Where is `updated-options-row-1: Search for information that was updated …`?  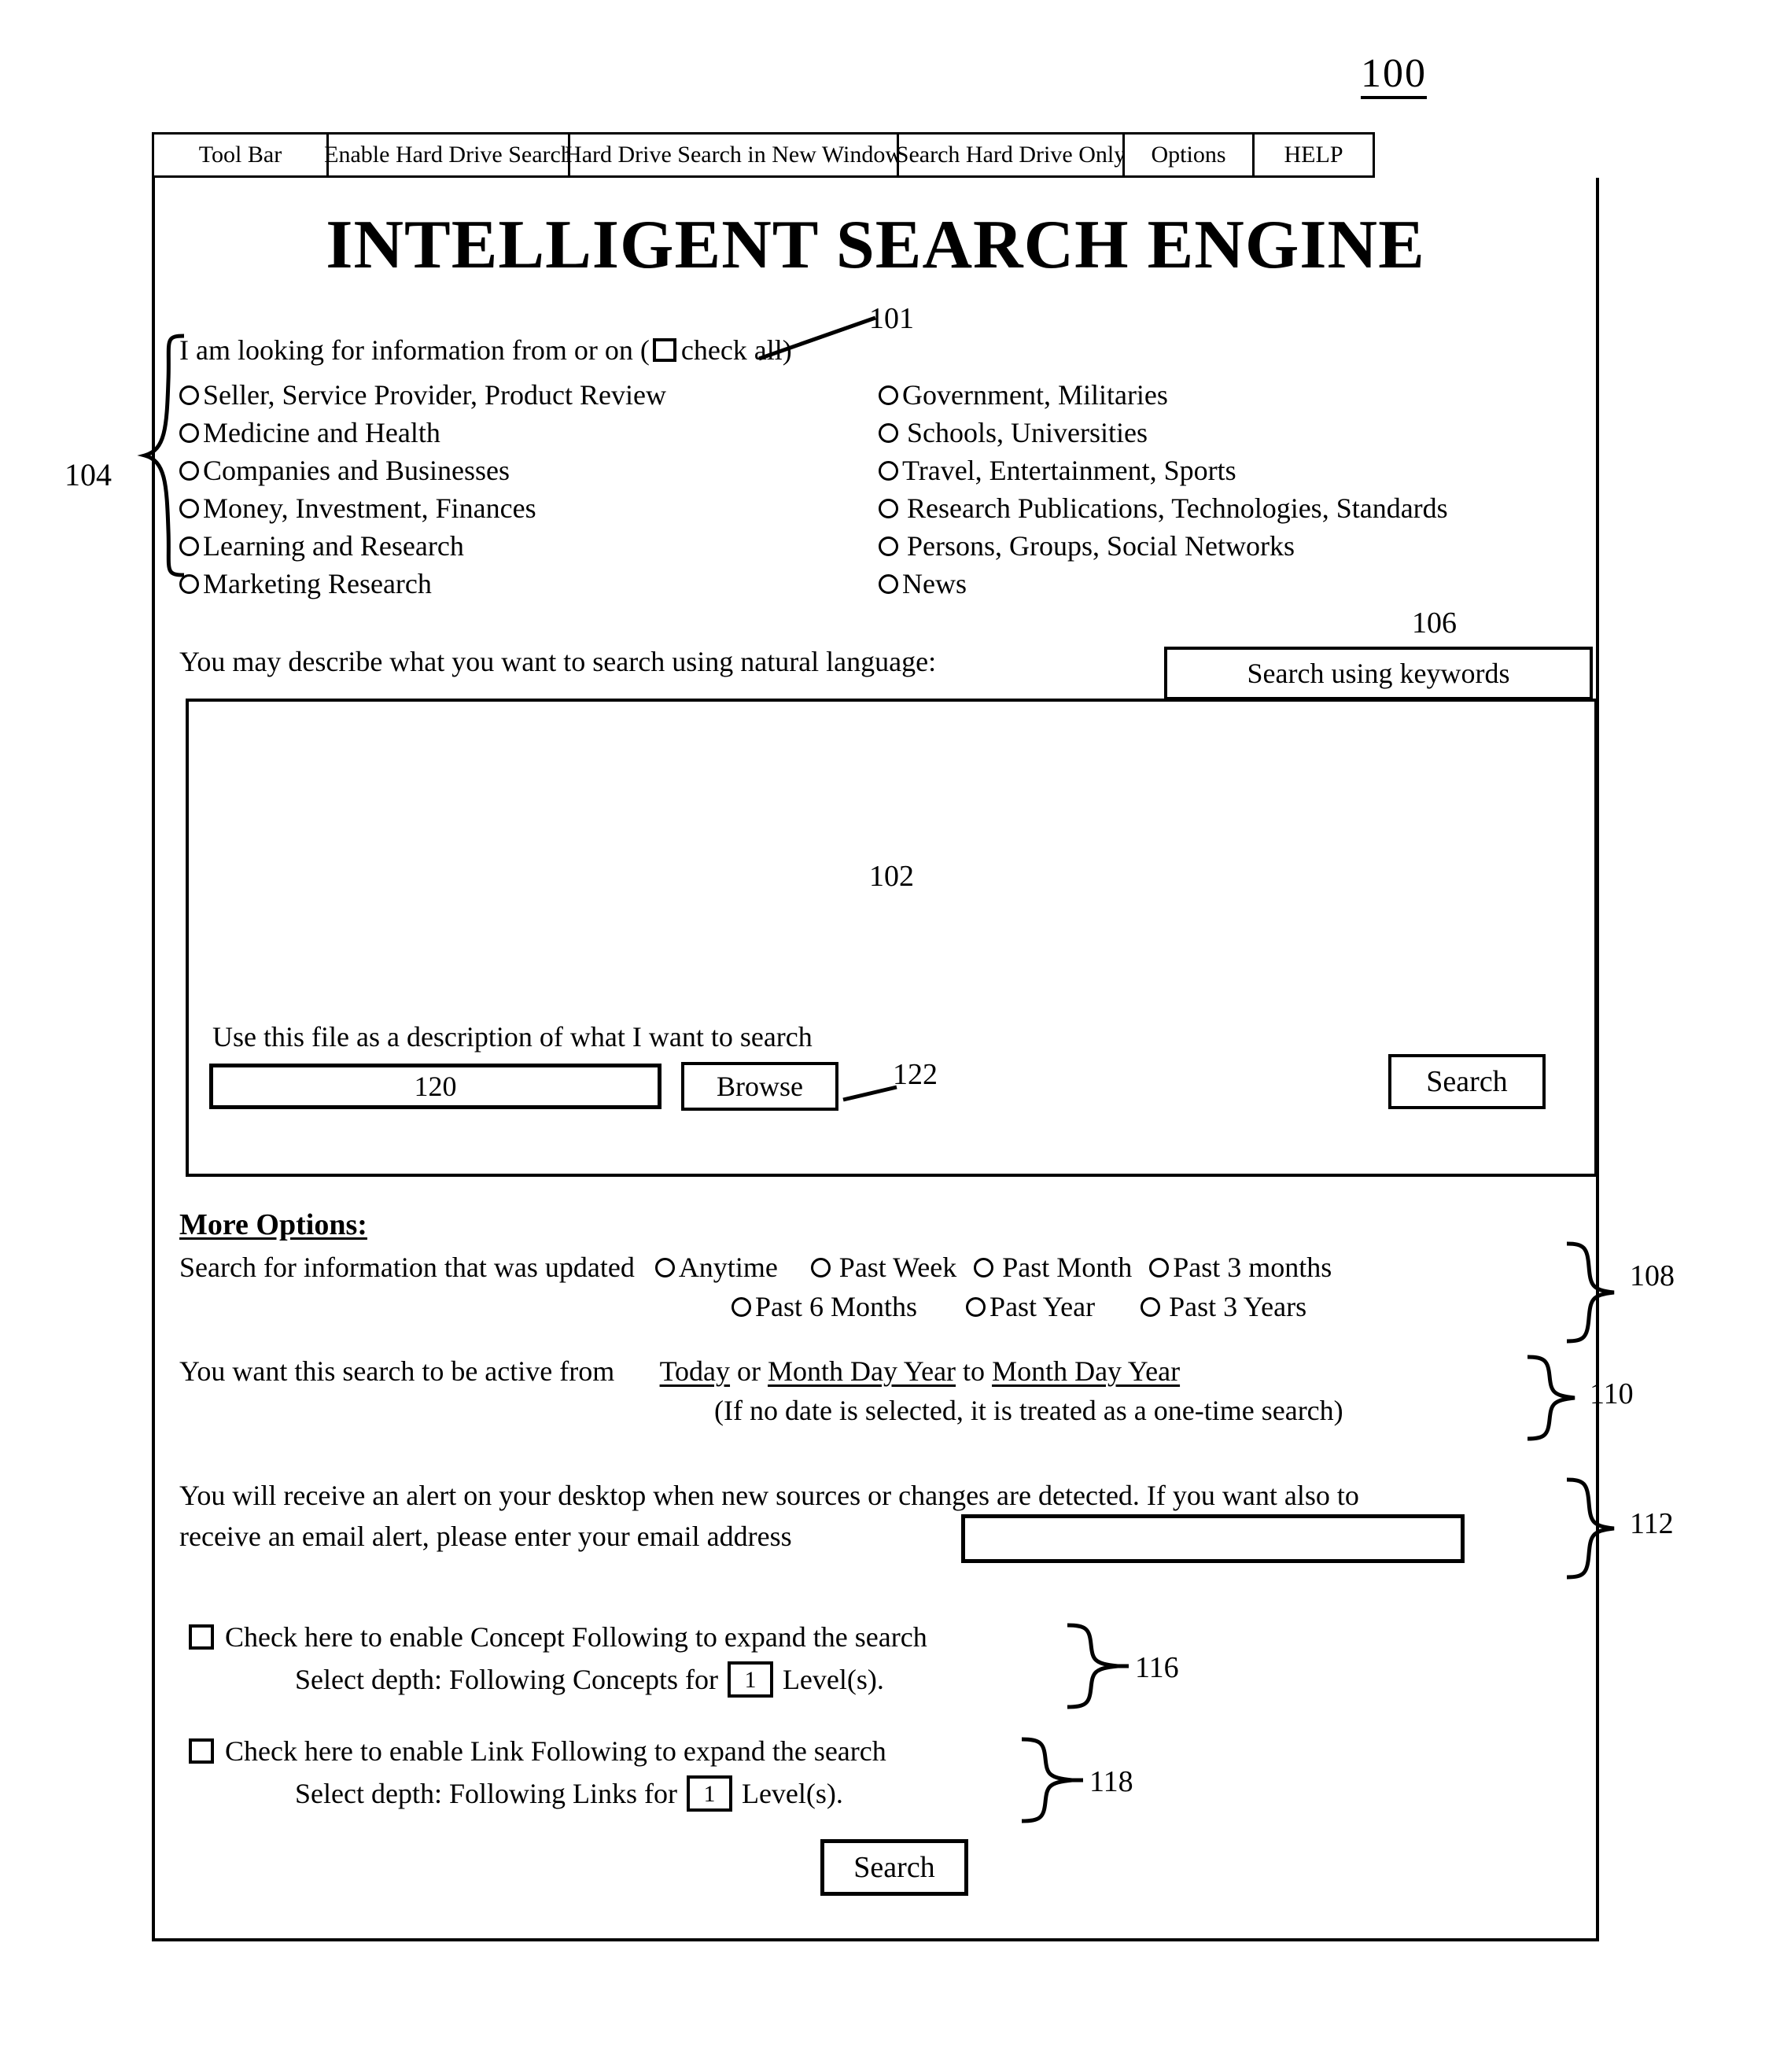 updated-options-row-1: Search for information that was updated … is located at coordinates (755, 1267).